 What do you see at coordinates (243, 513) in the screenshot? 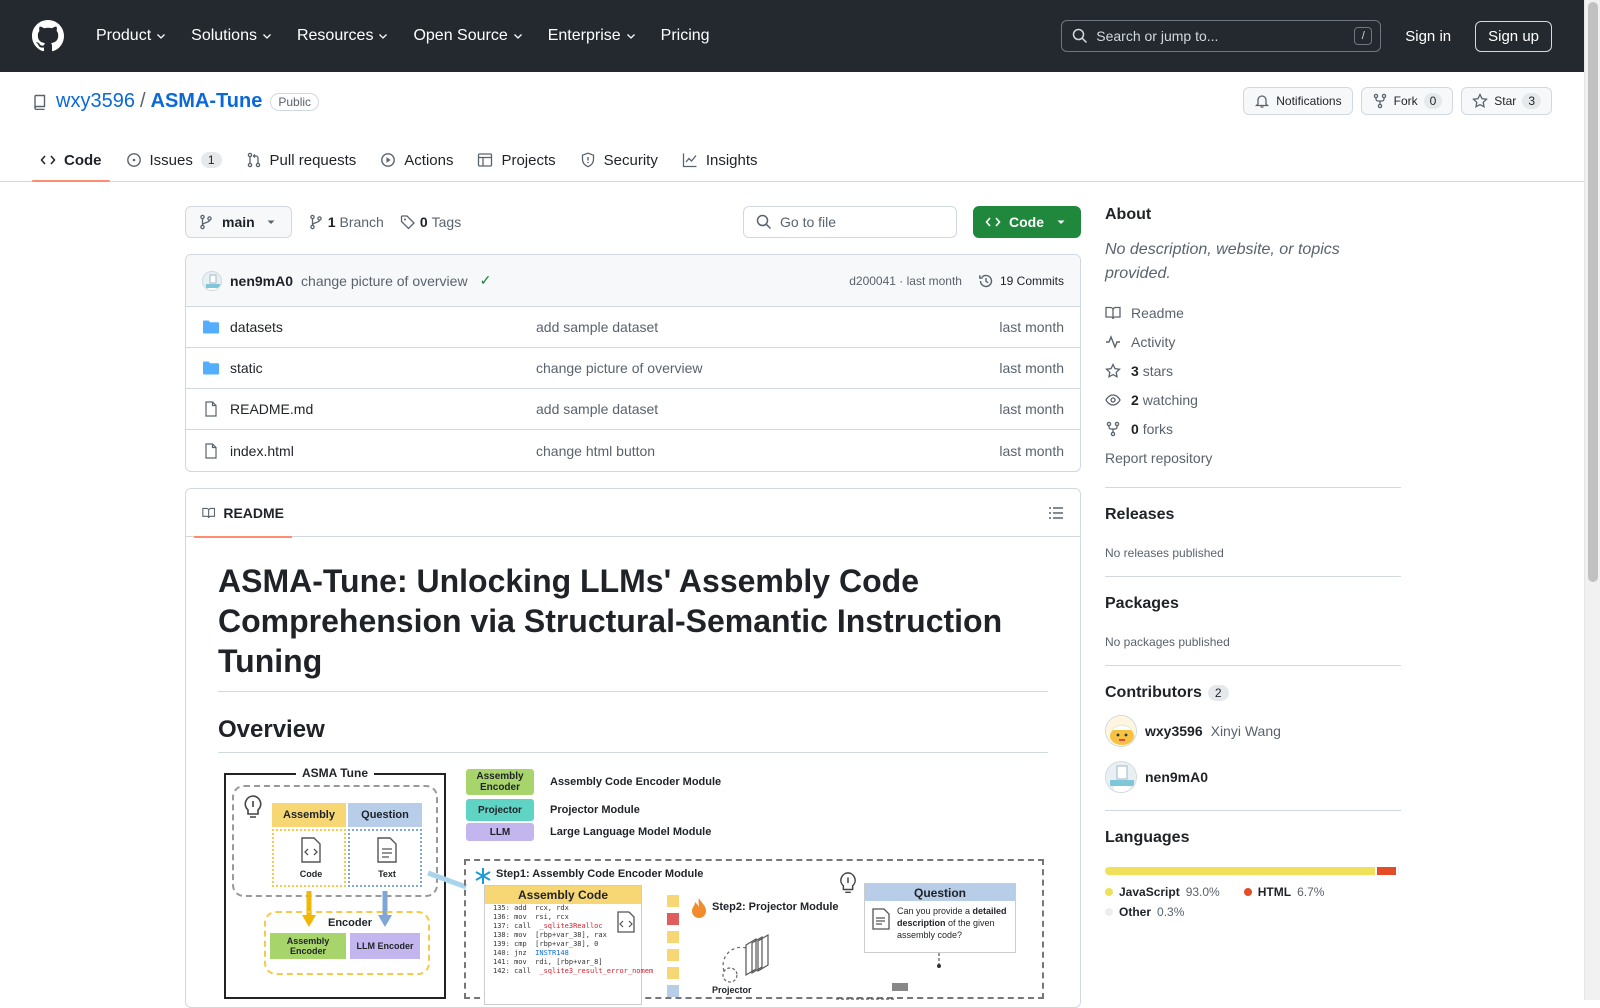
I see `tab-readme: README` at bounding box center [243, 513].